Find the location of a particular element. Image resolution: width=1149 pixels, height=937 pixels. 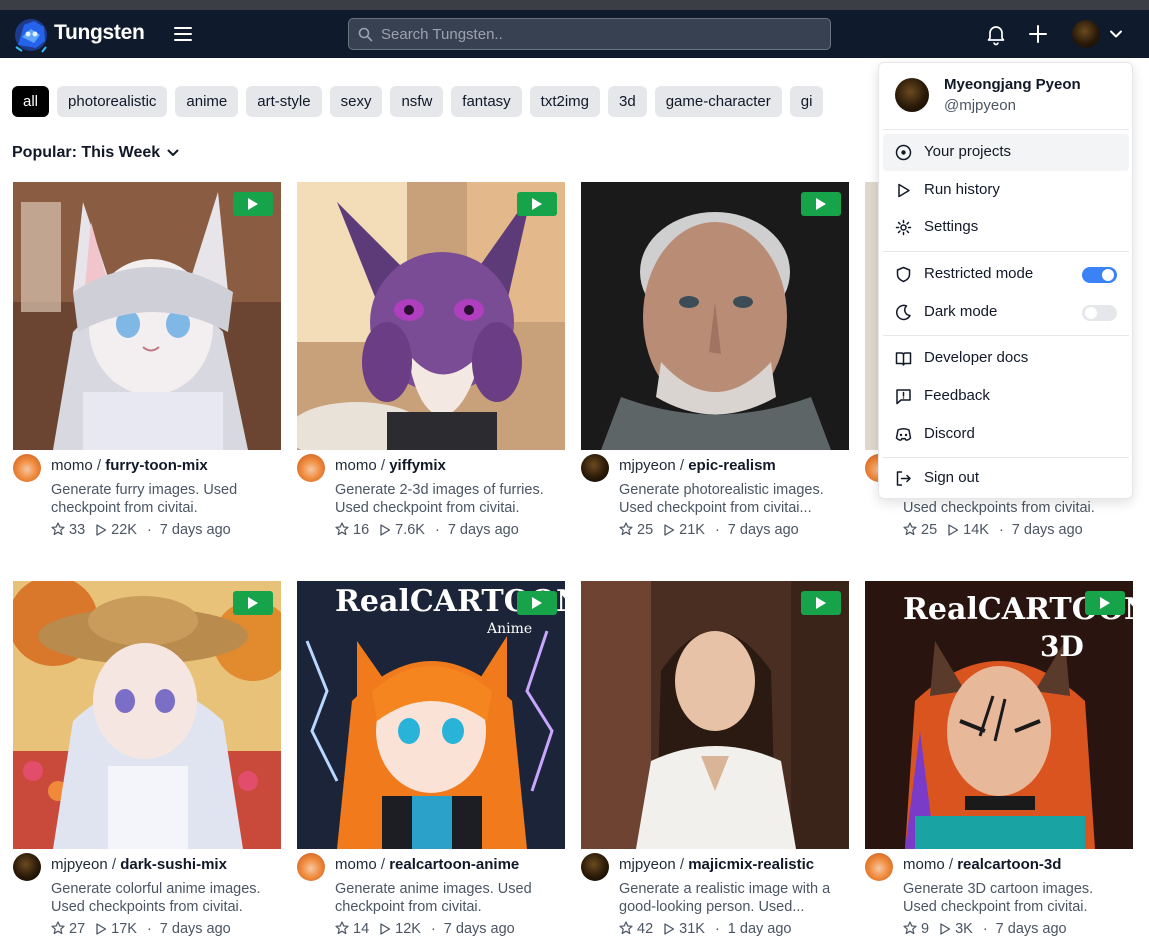

tungsten-logo-icon is located at coordinates (31, 34).